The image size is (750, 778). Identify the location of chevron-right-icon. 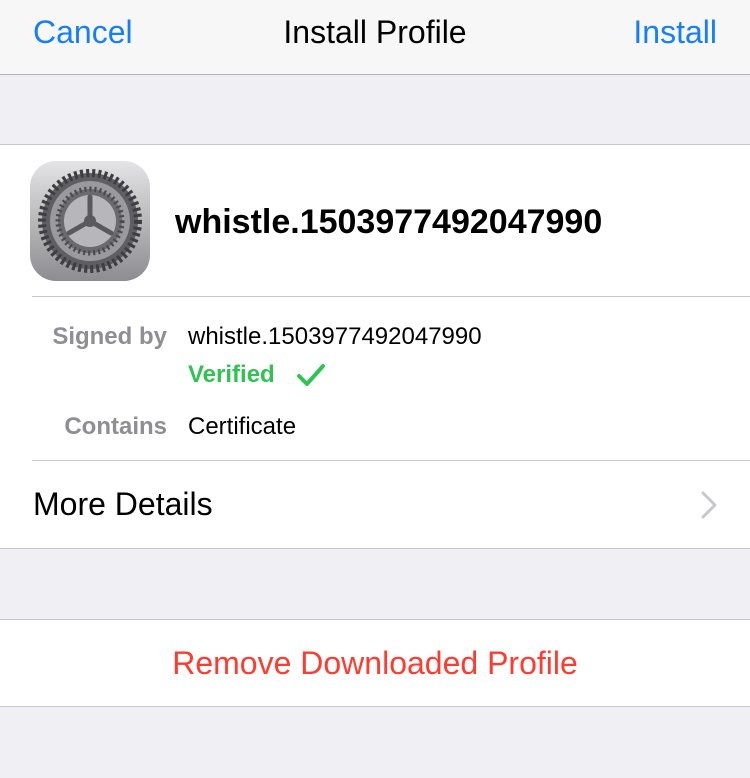
(709, 505).